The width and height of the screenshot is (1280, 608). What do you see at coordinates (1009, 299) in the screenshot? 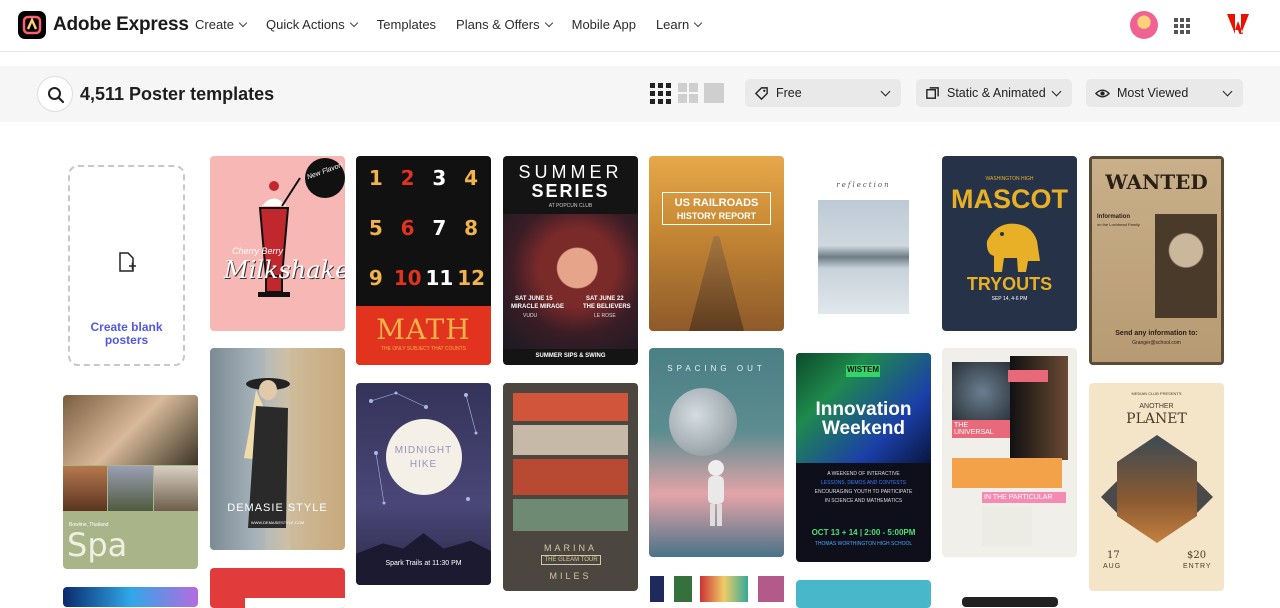
I see `mascot-date: SEP 14, 4-6 PM` at bounding box center [1009, 299].